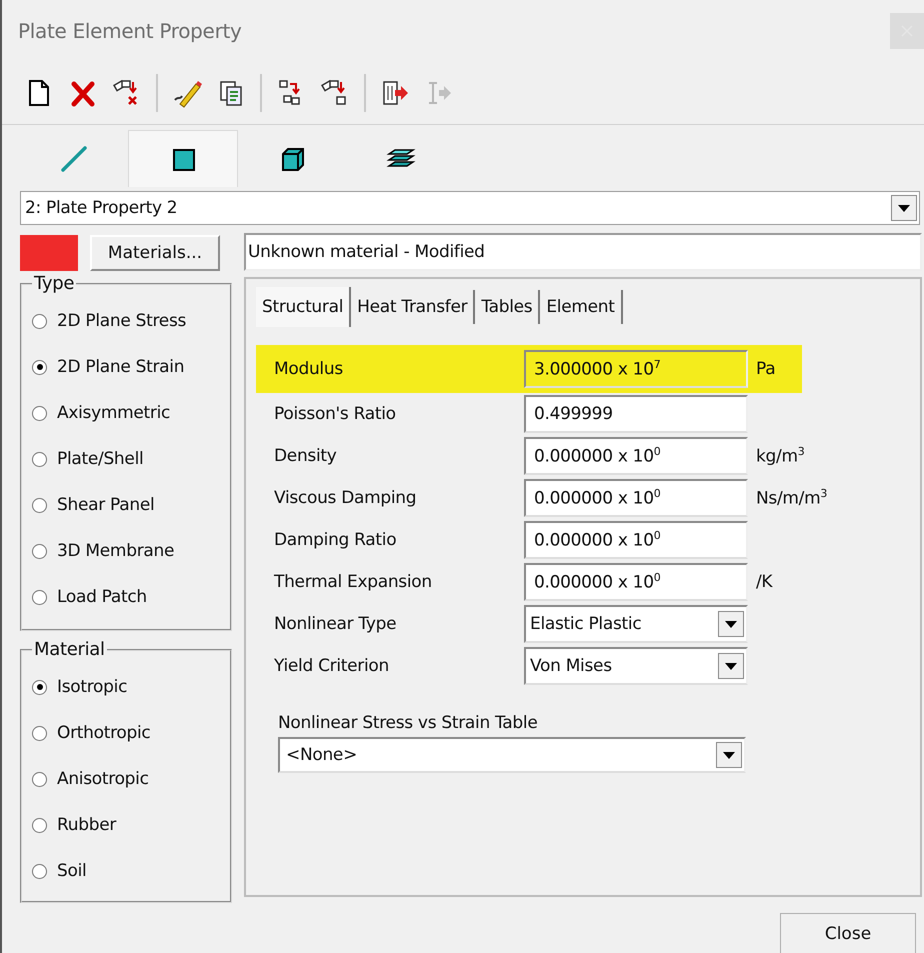 This screenshot has height=953, width=924. I want to click on field-label: Thermal Expansion, so click(353, 582).